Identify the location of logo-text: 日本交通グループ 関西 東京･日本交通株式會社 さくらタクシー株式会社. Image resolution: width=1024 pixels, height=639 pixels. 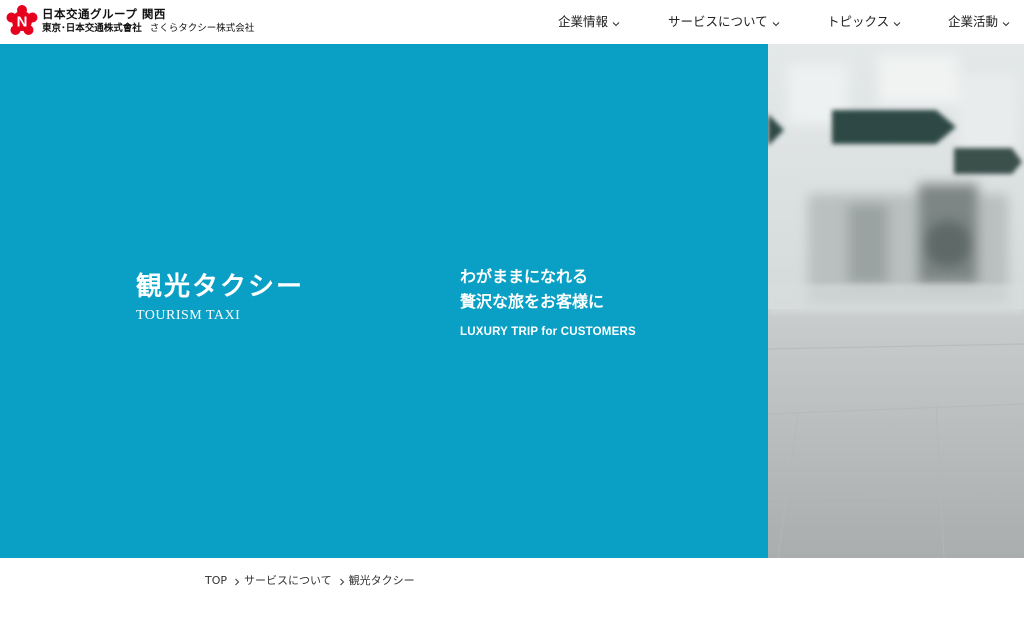
(148, 21).